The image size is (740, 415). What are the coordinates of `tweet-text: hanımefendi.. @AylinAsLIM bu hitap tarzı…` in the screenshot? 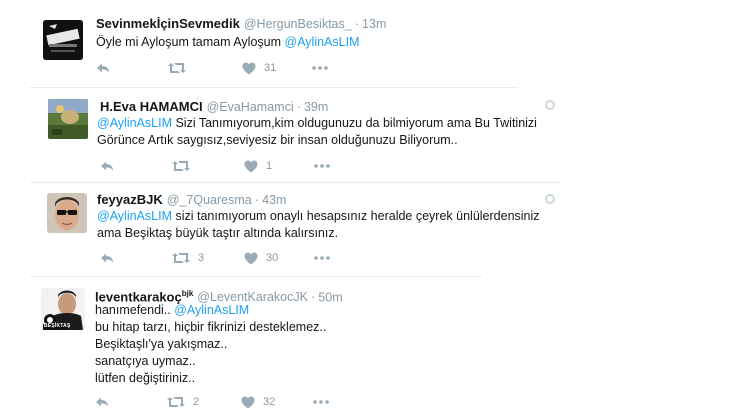 It's located at (210, 344).